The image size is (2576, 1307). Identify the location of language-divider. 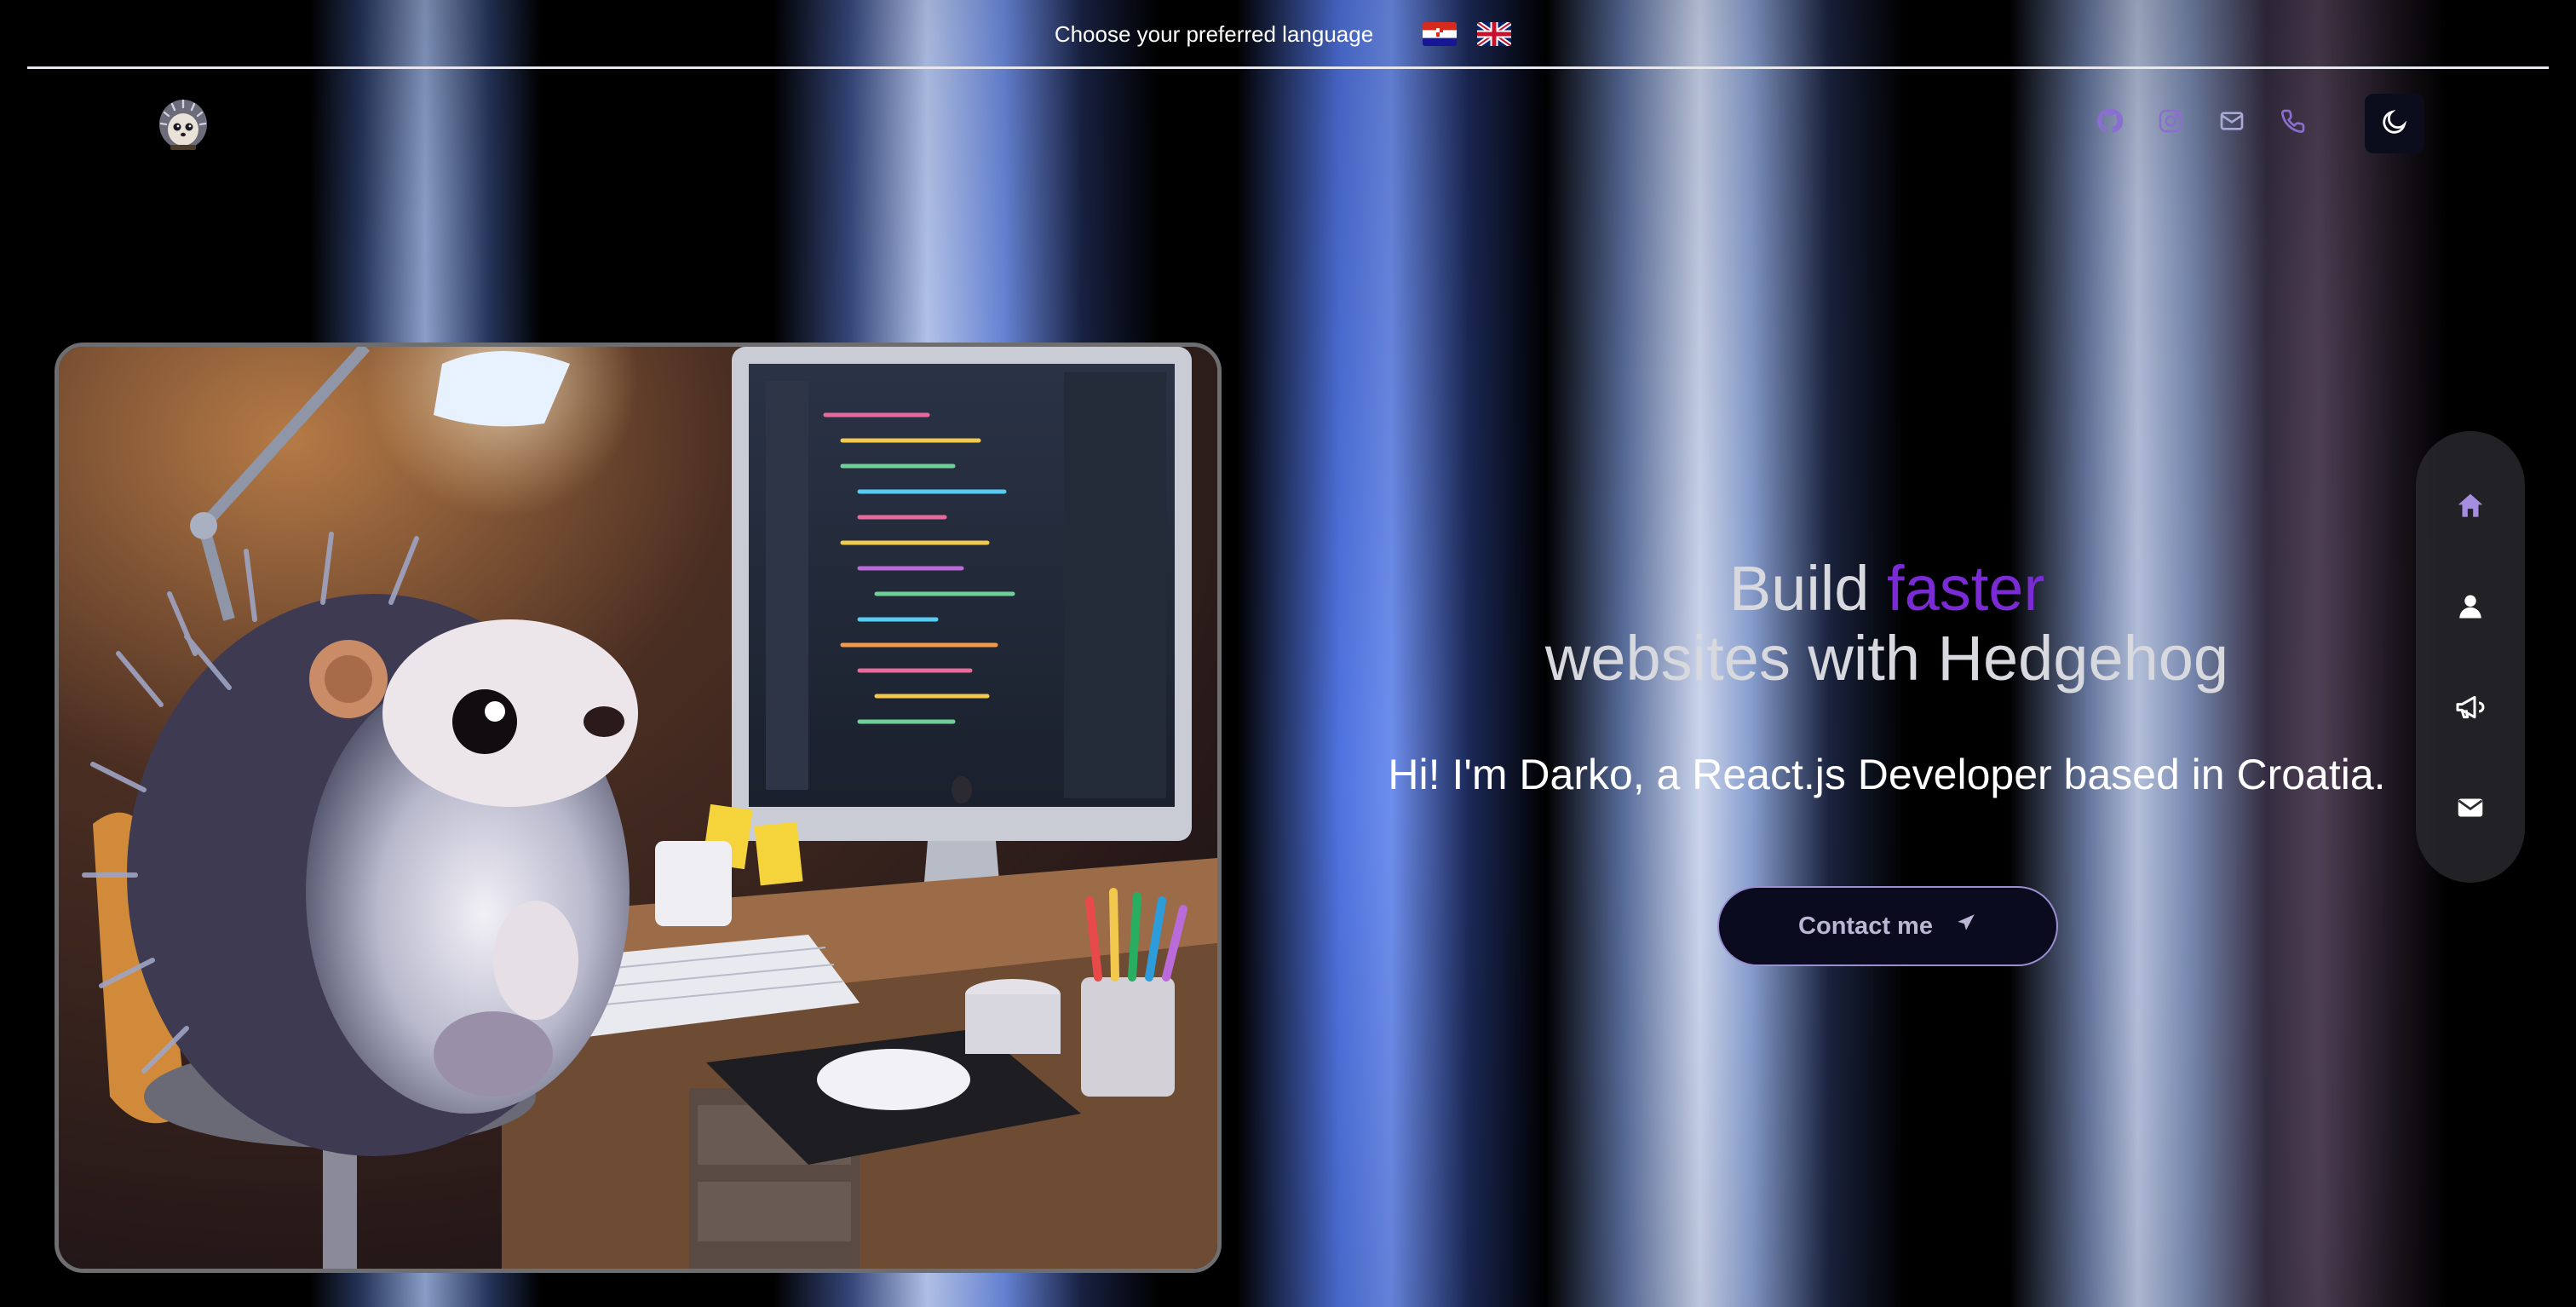
(1288, 67).